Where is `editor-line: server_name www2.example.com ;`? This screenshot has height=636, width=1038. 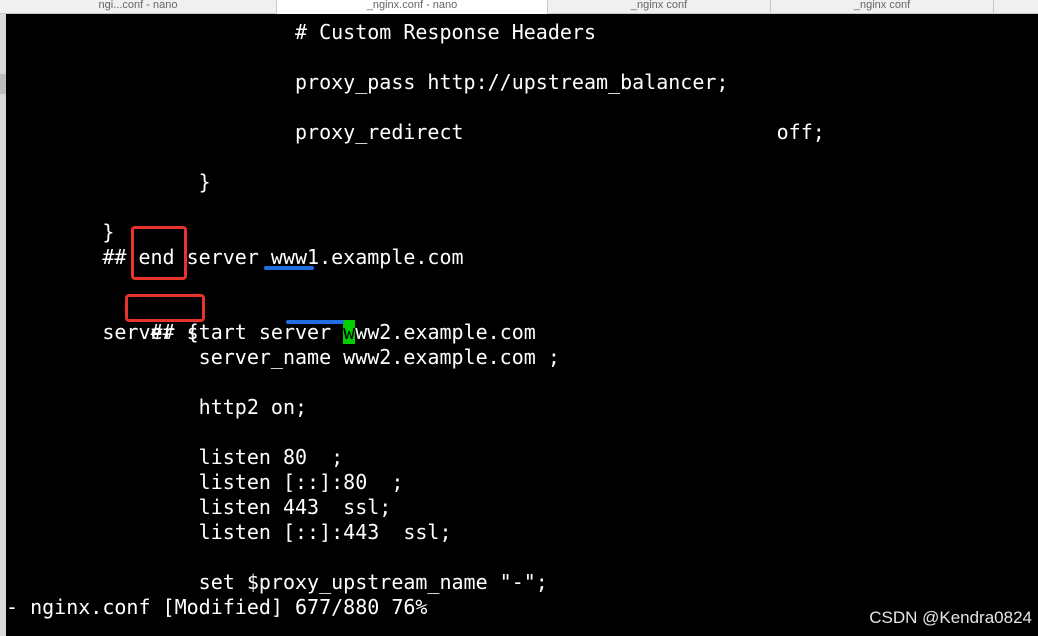 editor-line: server_name www2.example.com ; is located at coordinates (283, 357).